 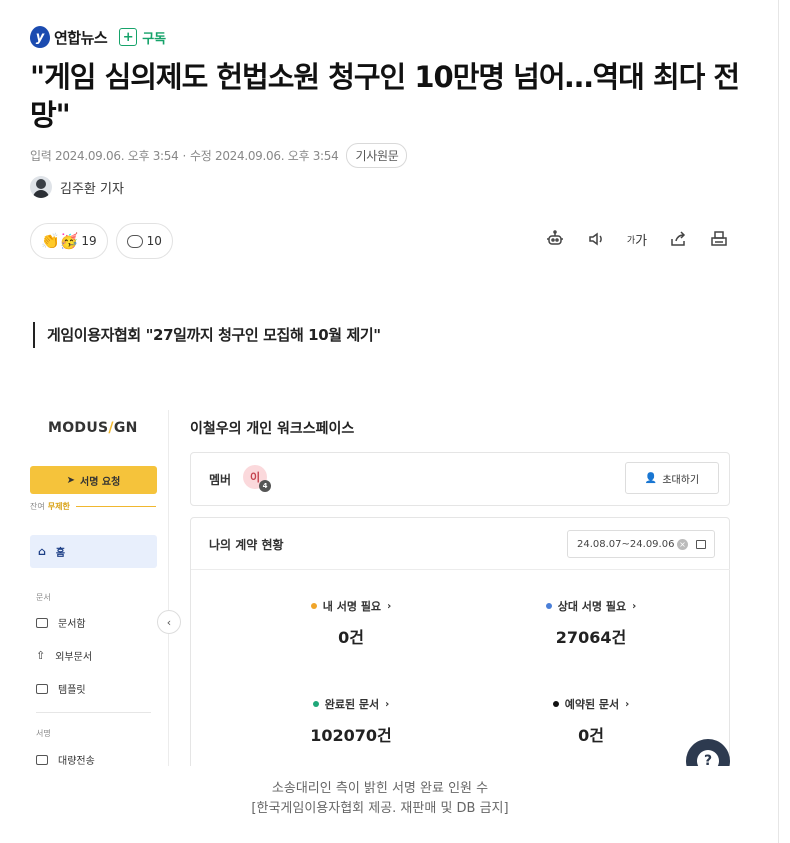 I want to click on subscribe-label: 구독, so click(x=154, y=39).